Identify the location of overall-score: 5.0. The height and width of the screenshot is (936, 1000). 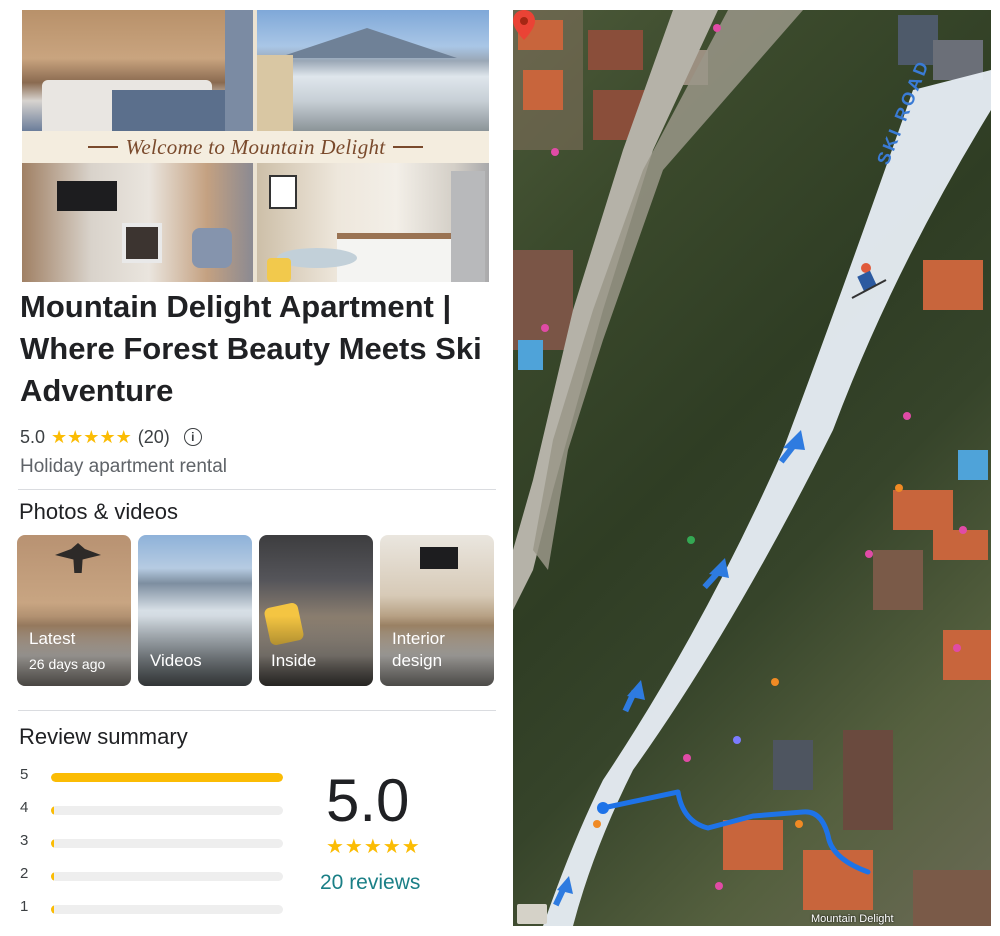
(368, 800).